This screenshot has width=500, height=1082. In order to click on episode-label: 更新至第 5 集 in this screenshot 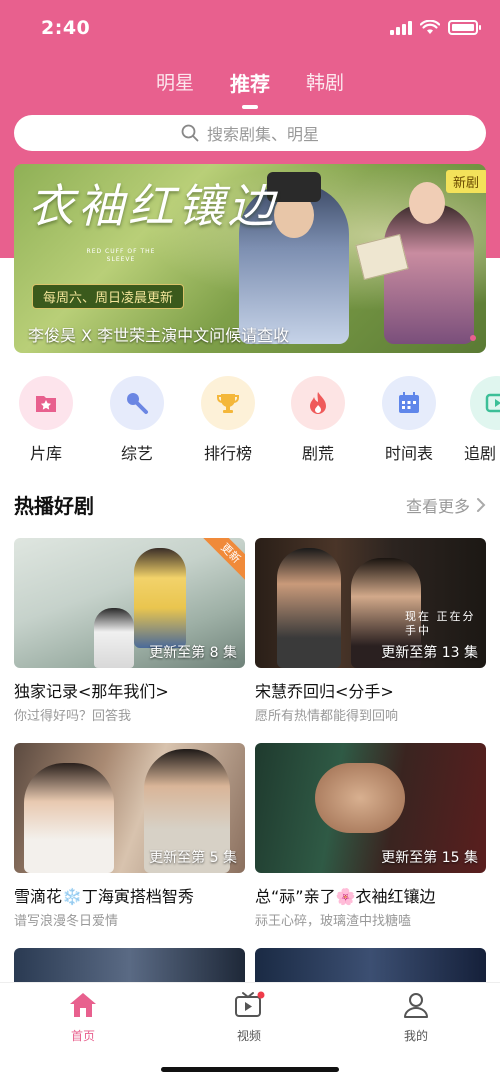, I will do `click(193, 858)`.